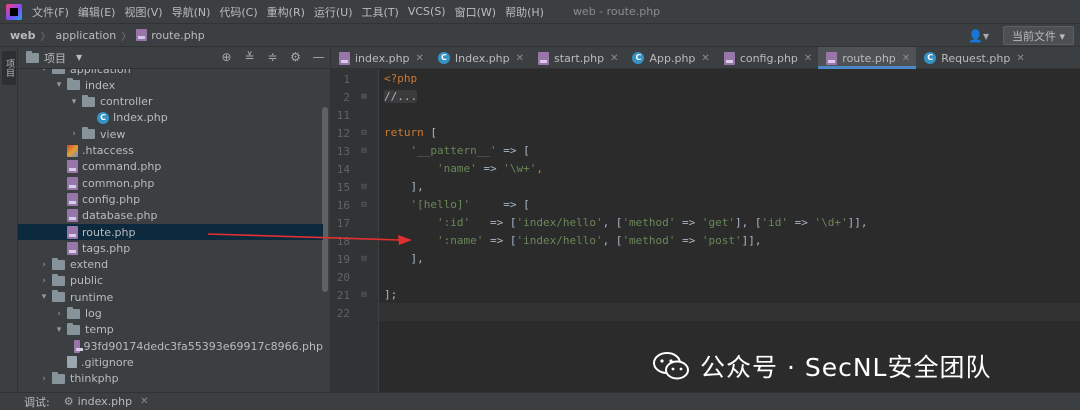  What do you see at coordinates (170, 85) in the screenshot?
I see `tree-item: ▾ index` at bounding box center [170, 85].